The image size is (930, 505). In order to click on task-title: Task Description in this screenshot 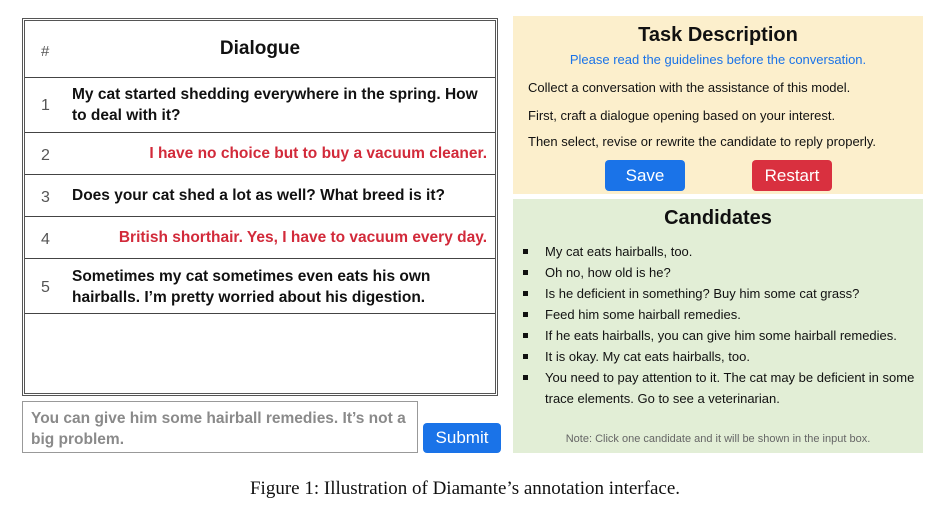, I will do `click(718, 35)`.